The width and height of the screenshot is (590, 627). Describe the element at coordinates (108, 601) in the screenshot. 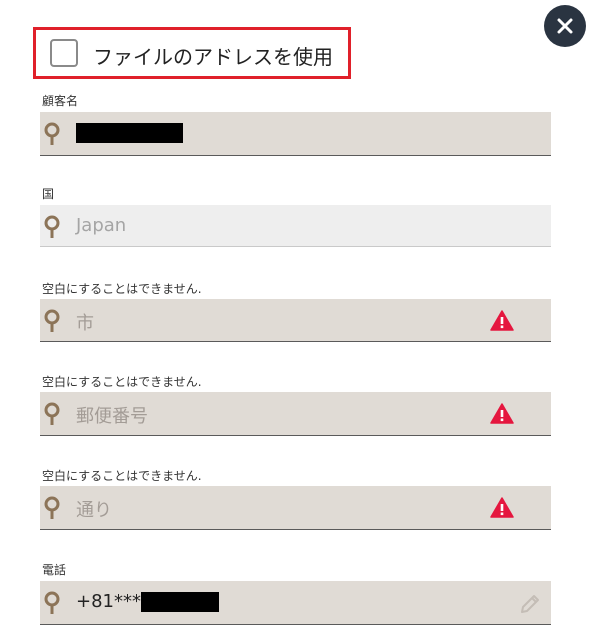

I see `phone-prefix: +81***` at that location.